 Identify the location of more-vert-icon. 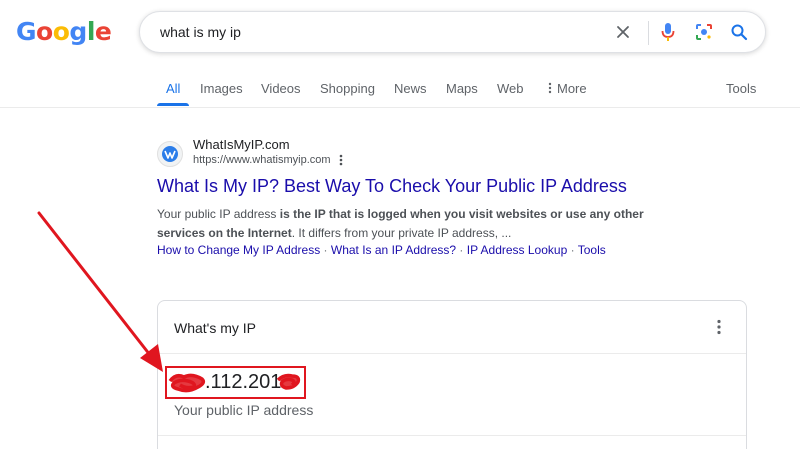
(550, 88).